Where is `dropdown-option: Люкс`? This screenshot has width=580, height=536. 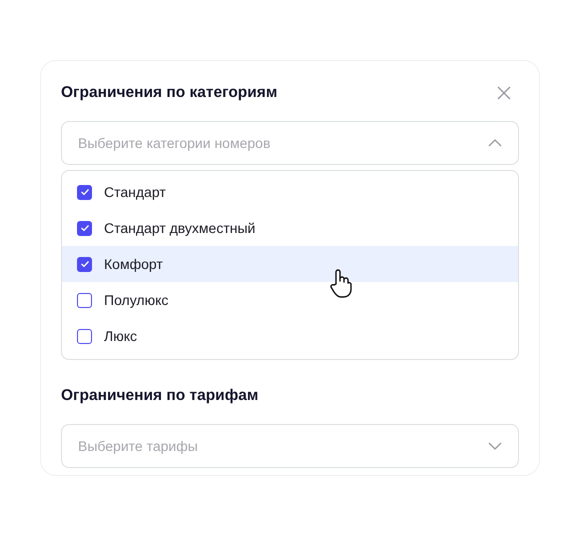
dropdown-option: Люкс is located at coordinates (290, 336).